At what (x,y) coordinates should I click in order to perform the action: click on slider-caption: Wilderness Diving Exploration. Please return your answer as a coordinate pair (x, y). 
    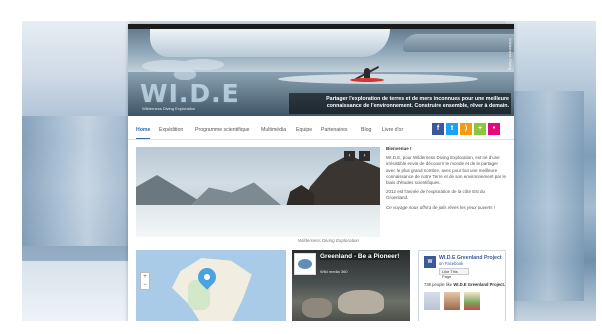
    Looking at the image, I should click on (328, 240).